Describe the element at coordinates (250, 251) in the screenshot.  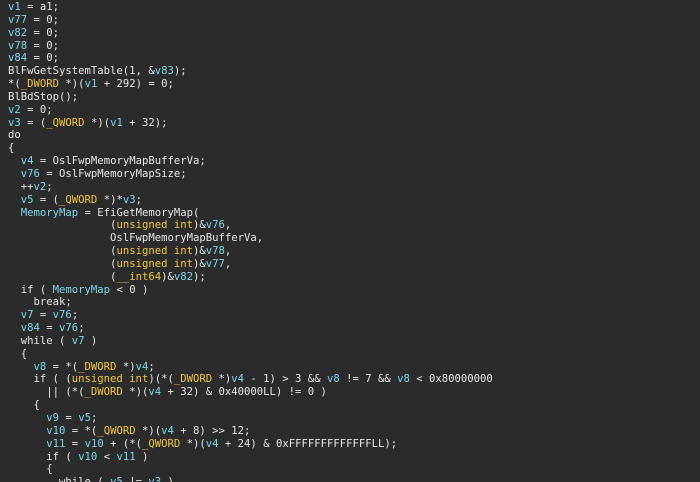
I see `code-line: (unsigned int)&v78,` at that location.